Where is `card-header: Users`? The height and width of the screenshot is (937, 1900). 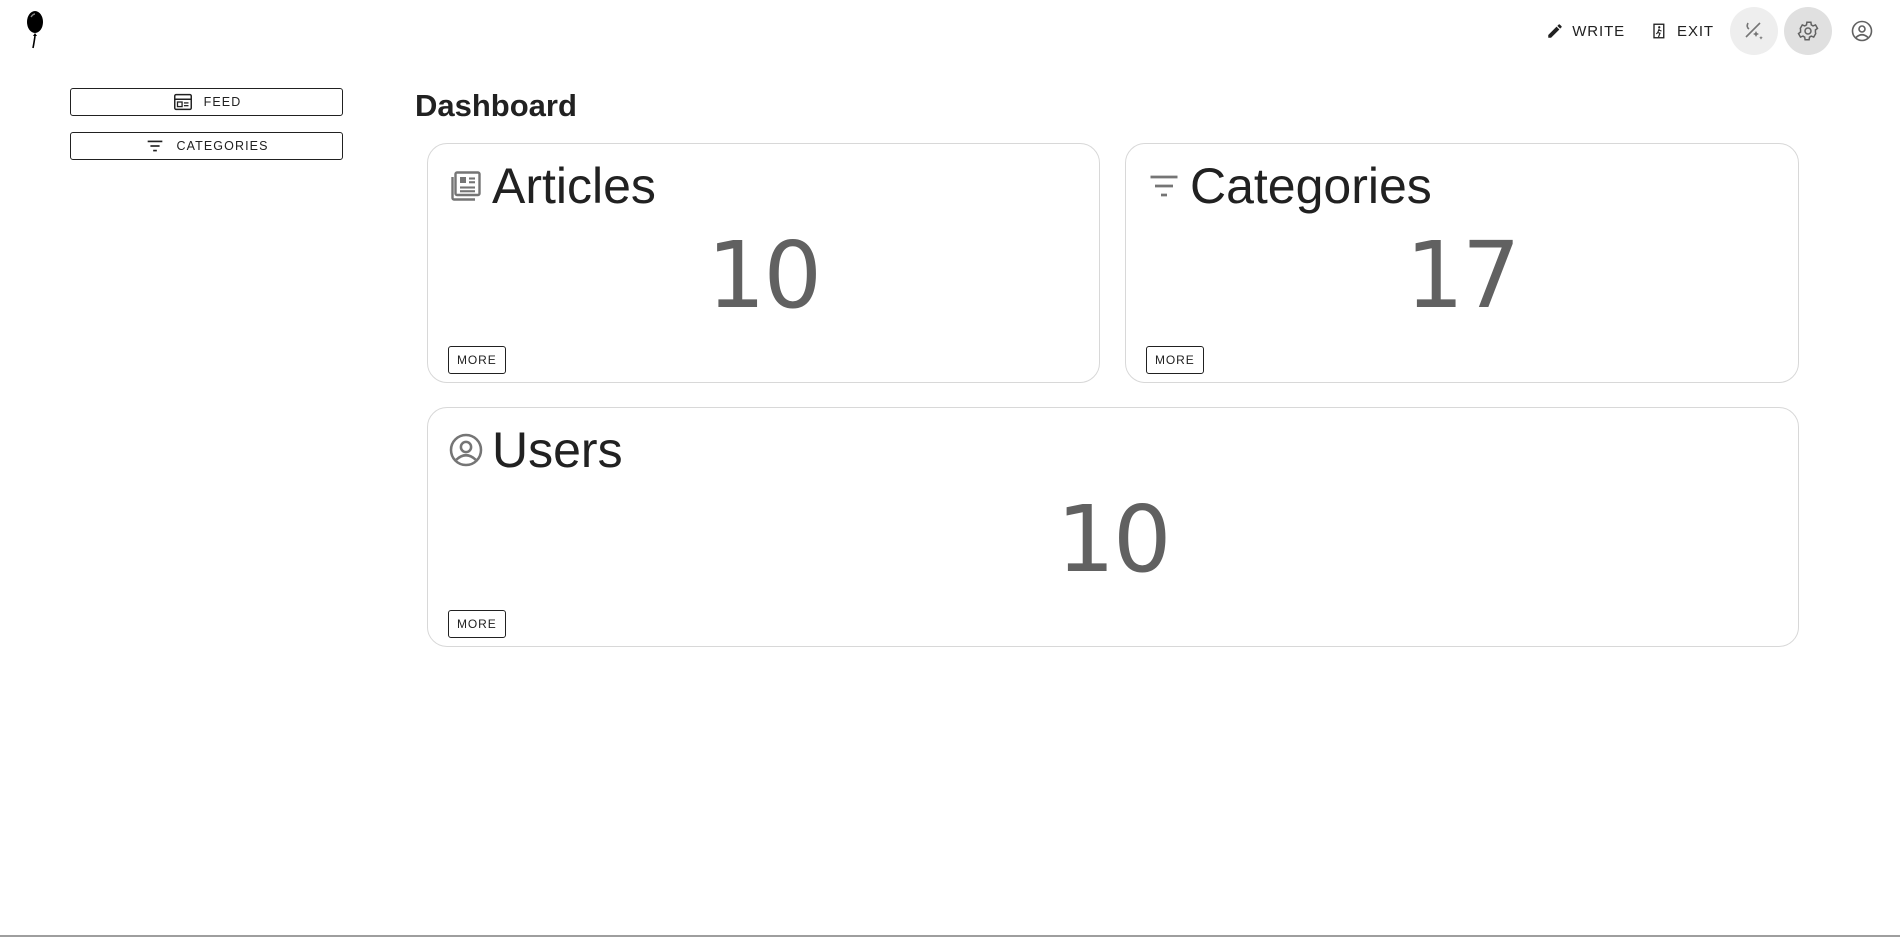 card-header: Users is located at coordinates (535, 450).